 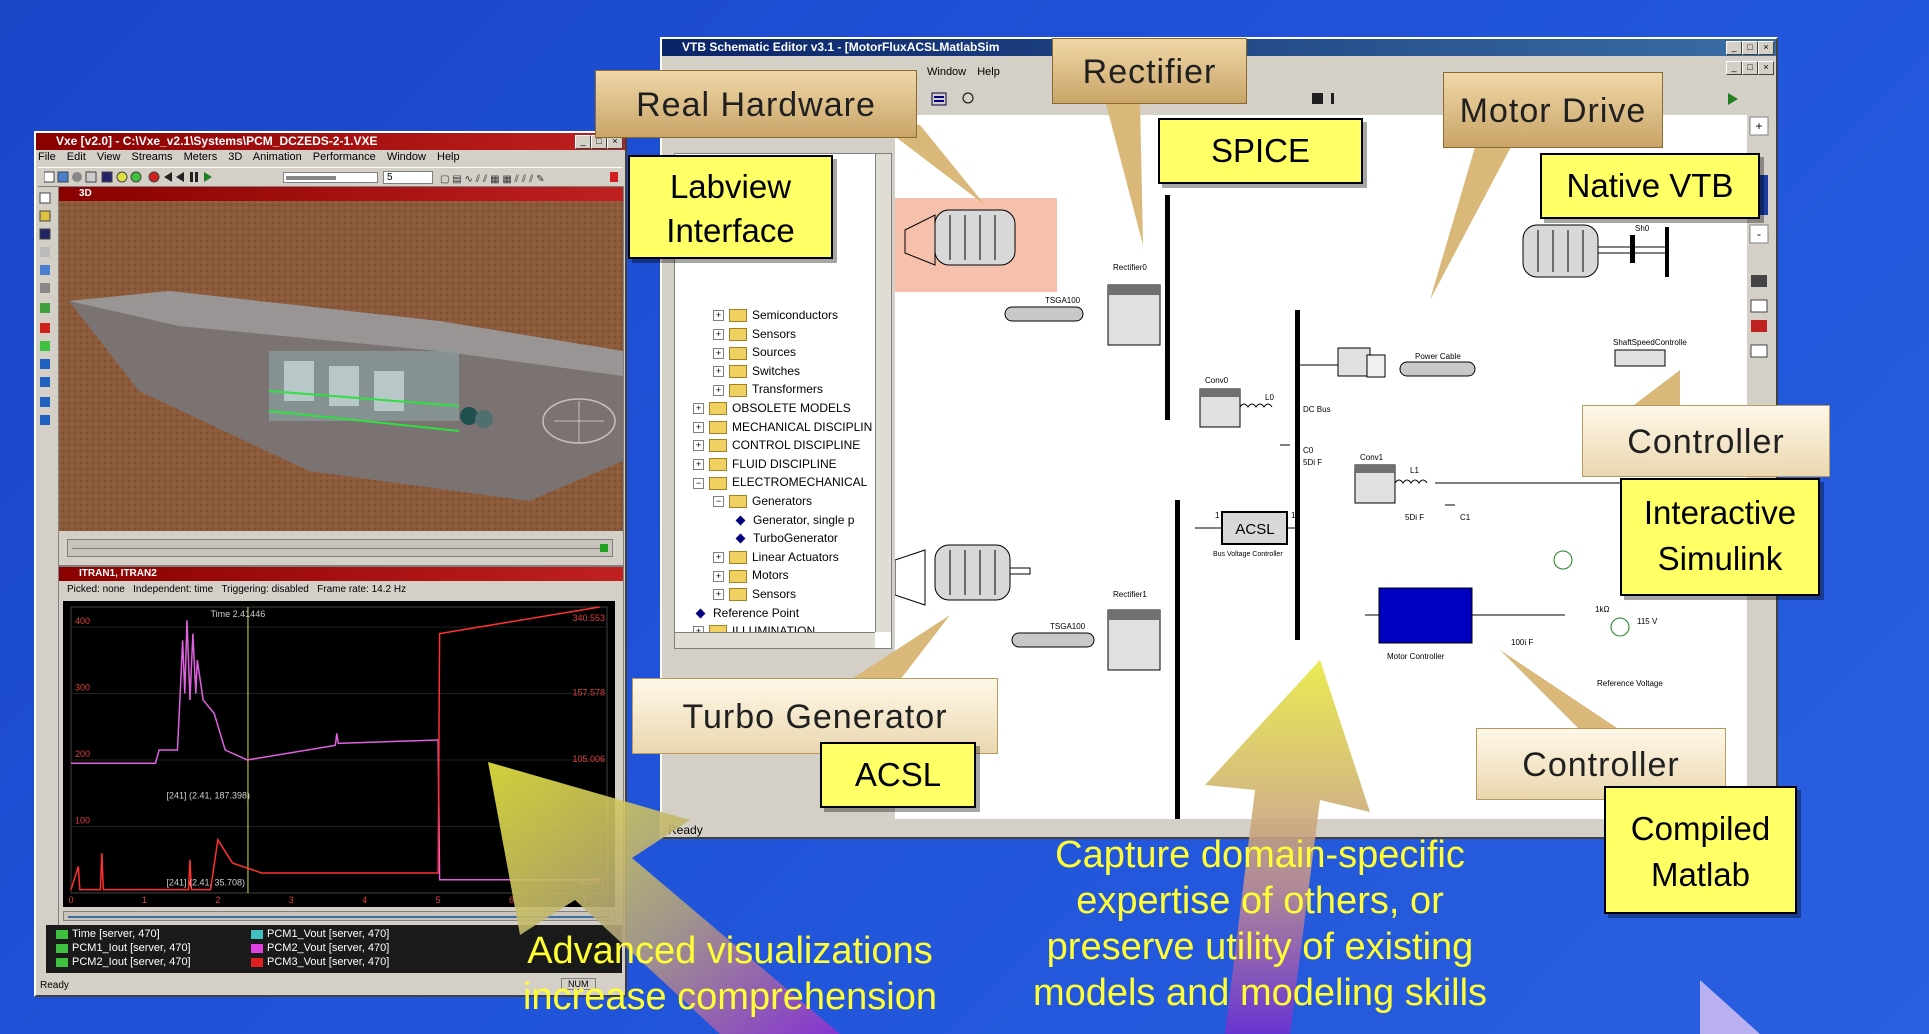 I want to click on callout-matlab-text: Compiled Matlab, so click(x=1700, y=851).